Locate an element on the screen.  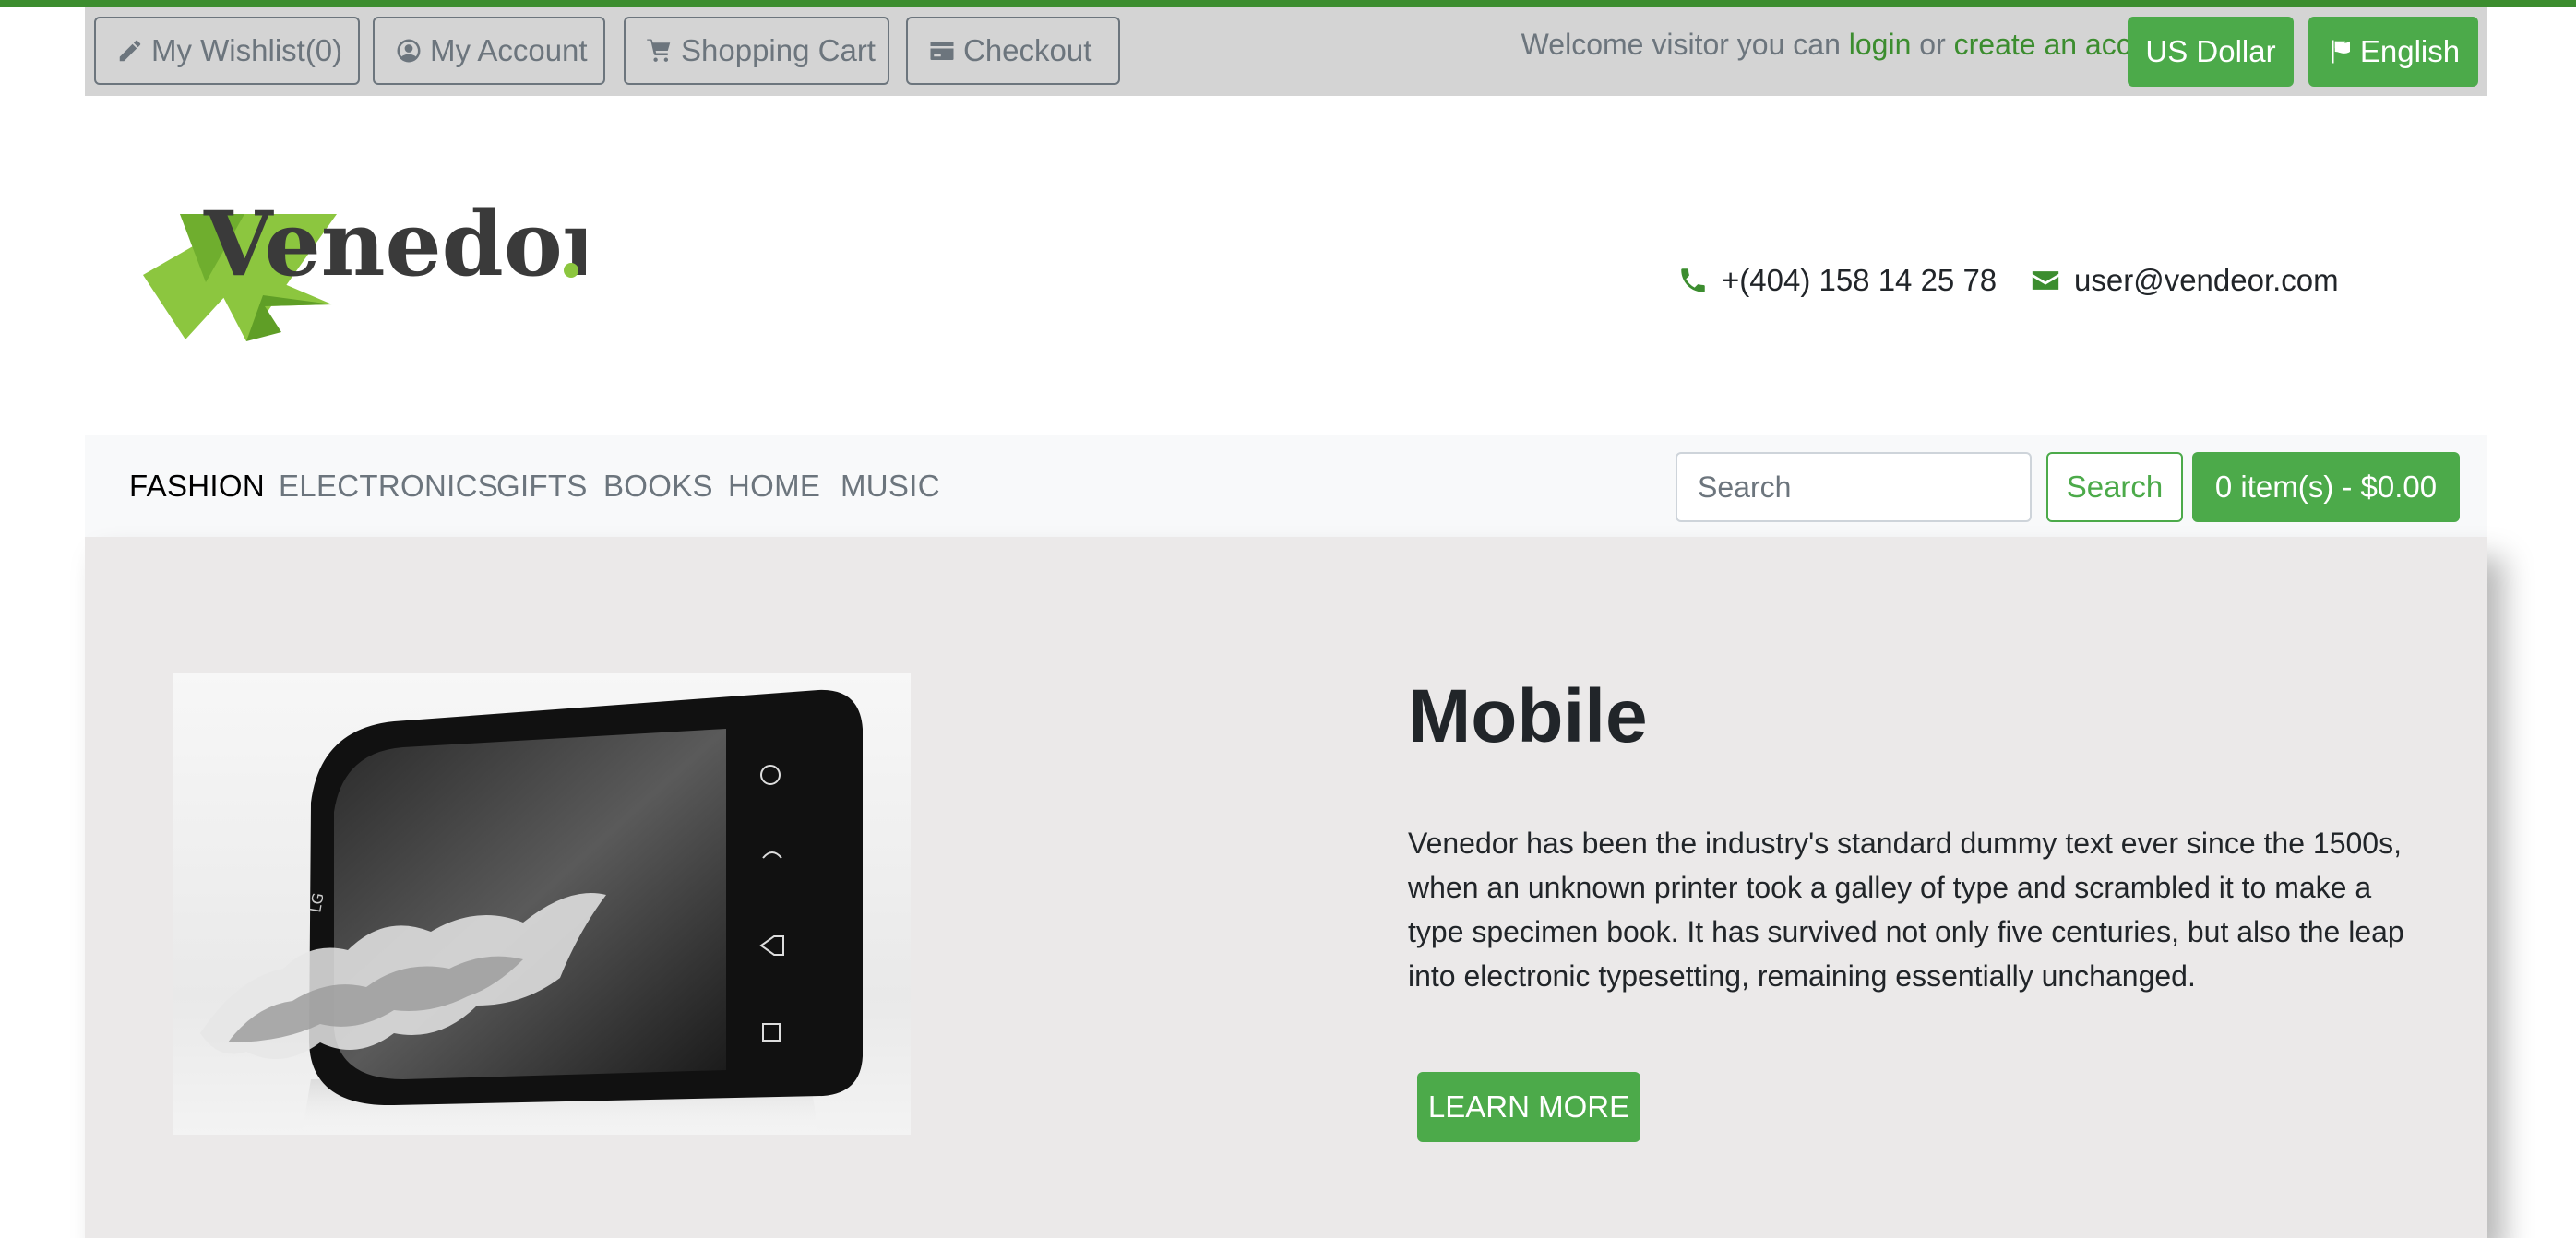
phone-icon is located at coordinates (1693, 280).